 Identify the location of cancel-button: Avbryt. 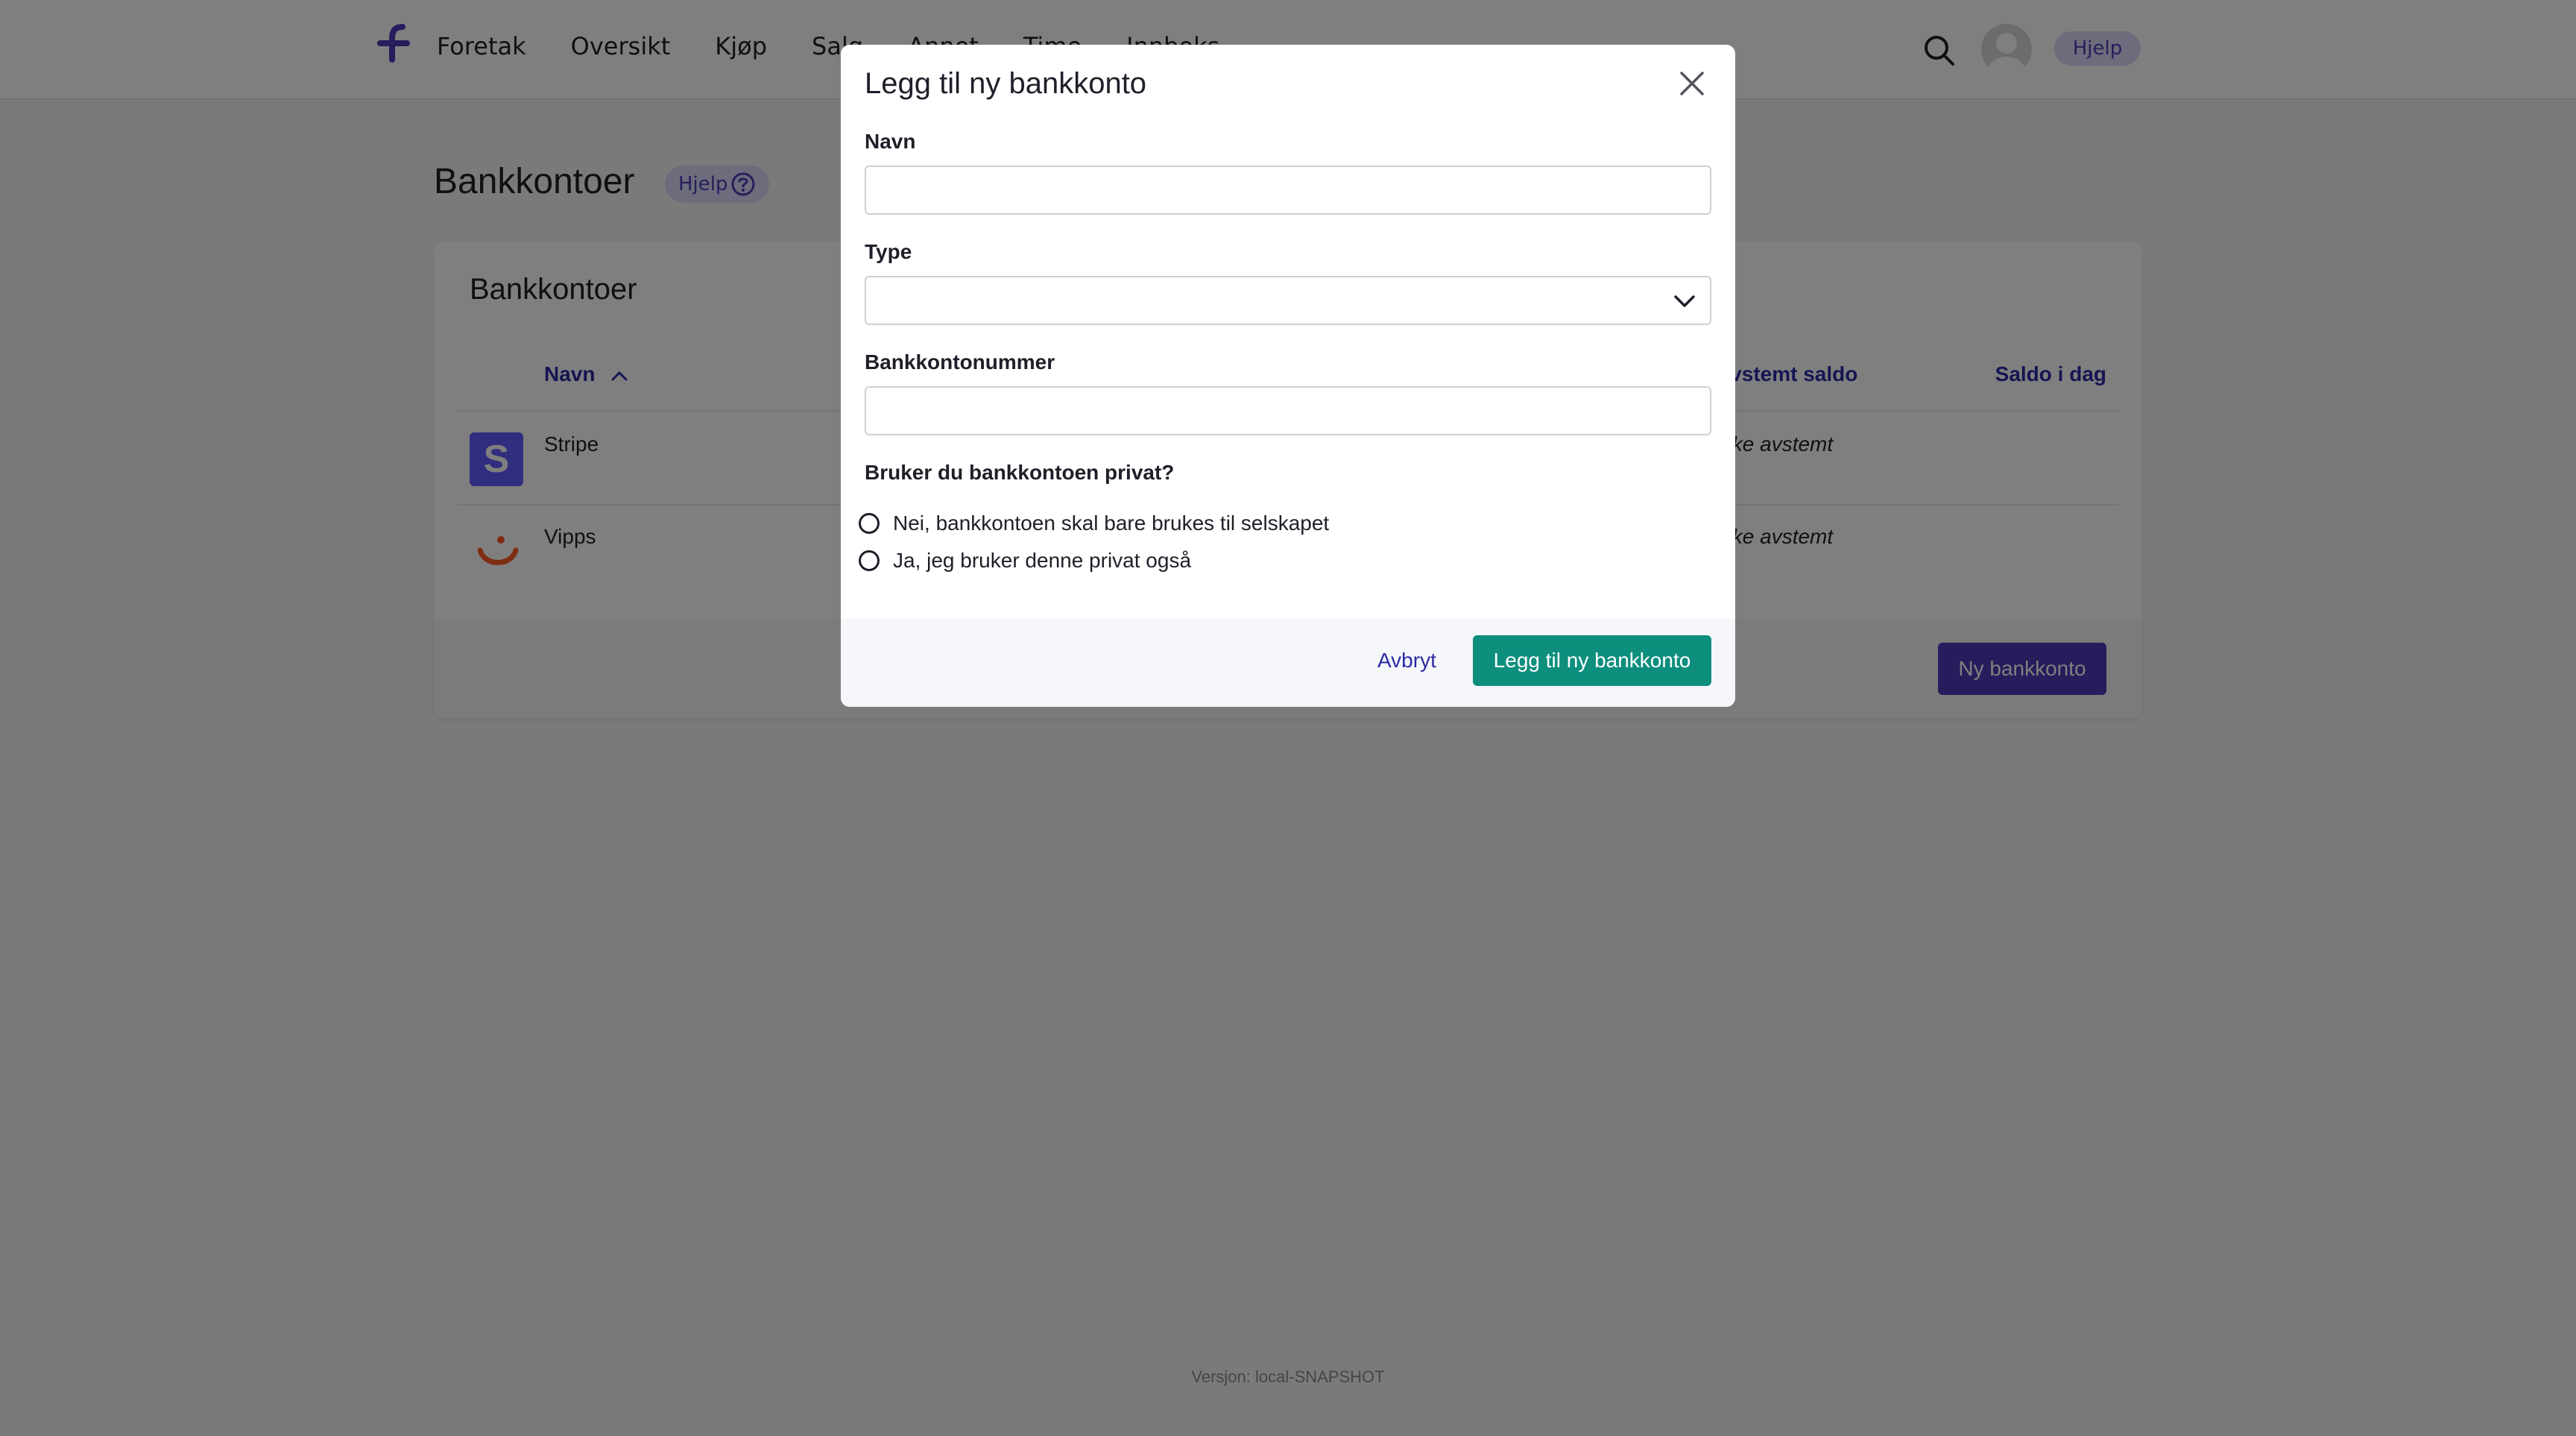
(1407, 660).